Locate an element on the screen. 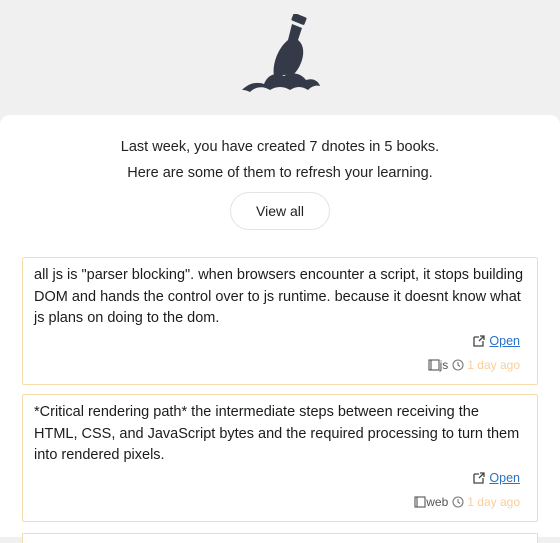 The width and height of the screenshot is (560, 543). note-book: web is located at coordinates (437, 502).